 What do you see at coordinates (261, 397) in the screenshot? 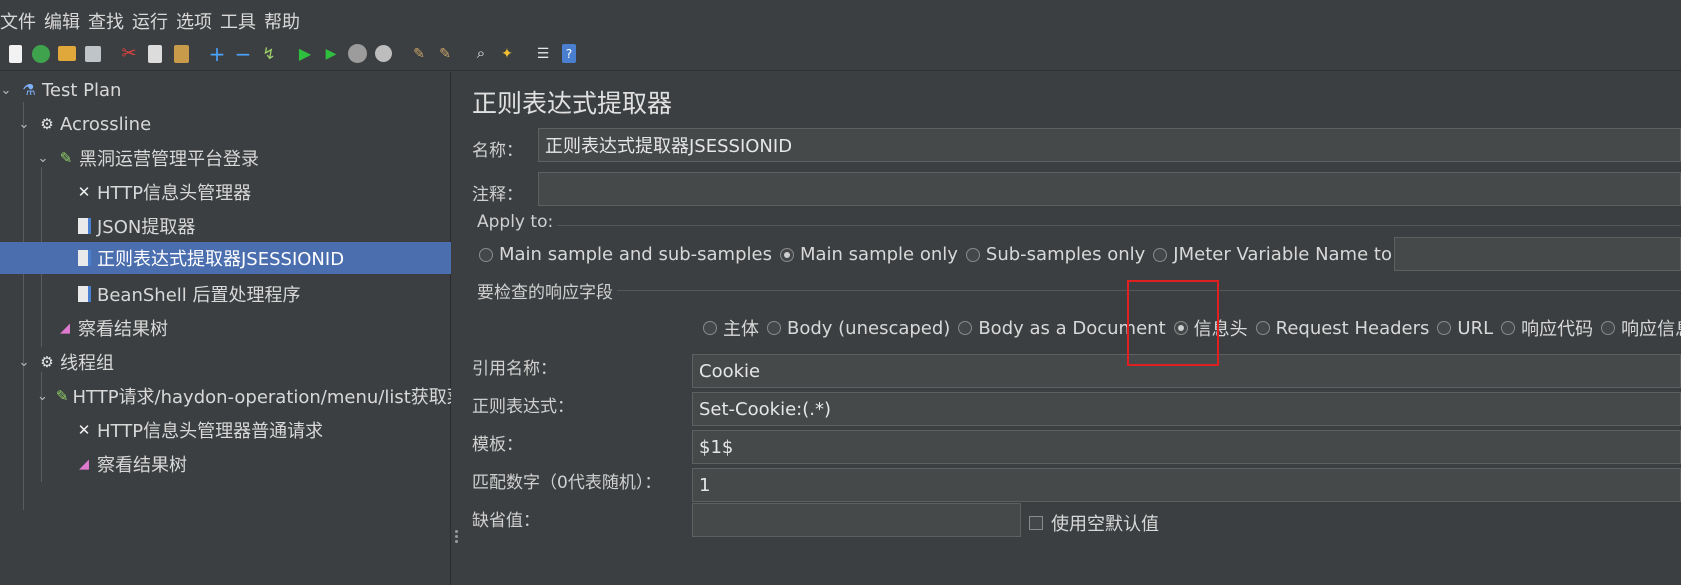
I see `tree-node-label: HTTP请求/haydon-operation/menu/list获取菜` at bounding box center [261, 397].